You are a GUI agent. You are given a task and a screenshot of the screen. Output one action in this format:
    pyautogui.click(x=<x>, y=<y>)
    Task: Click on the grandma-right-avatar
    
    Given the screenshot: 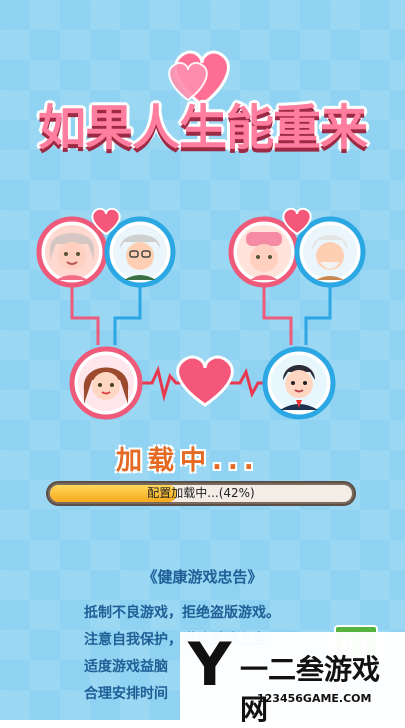 What is the action you would take?
    pyautogui.click(x=264, y=252)
    